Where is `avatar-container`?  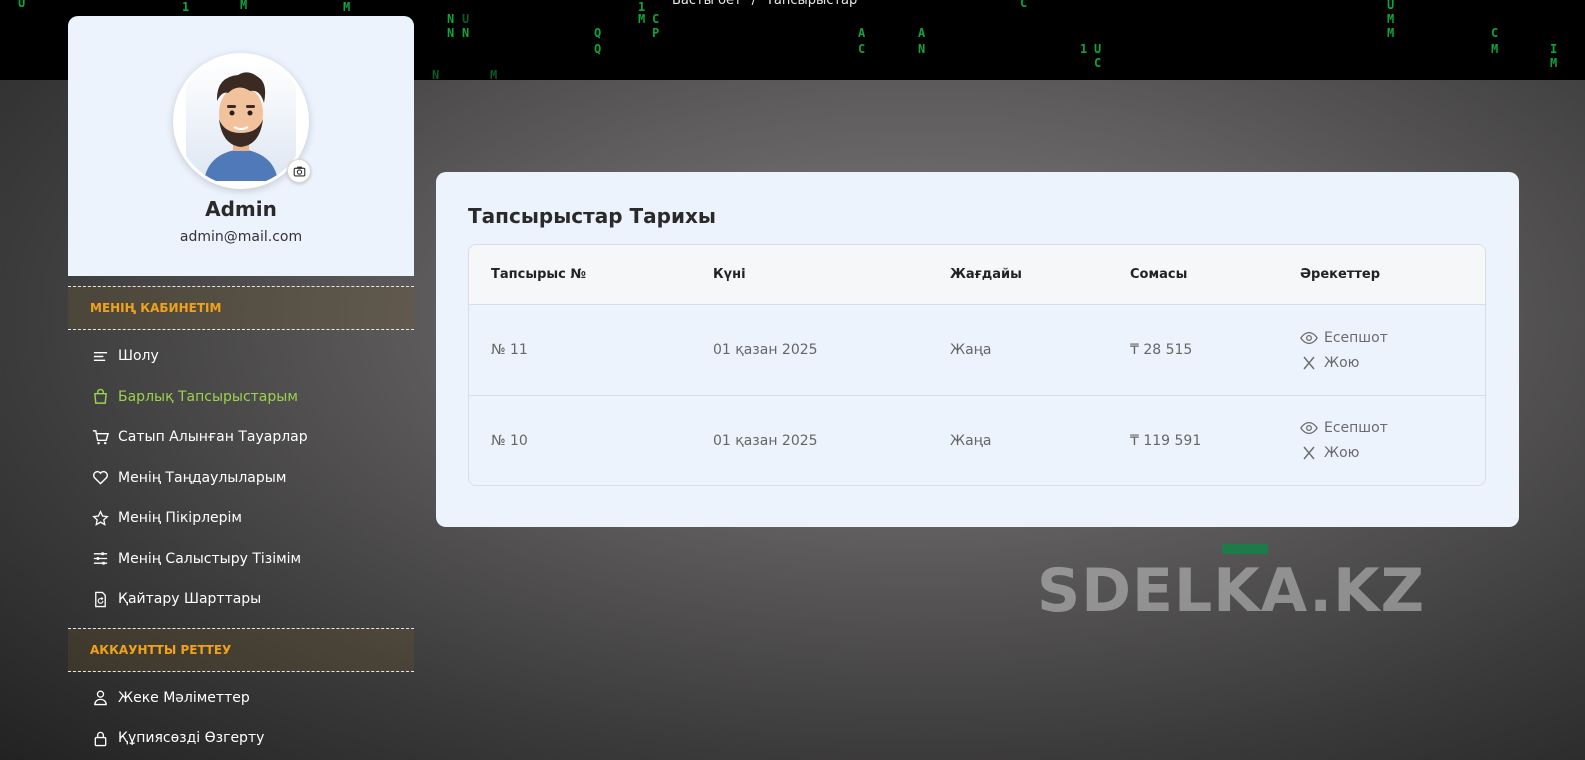 avatar-container is located at coordinates (242, 121).